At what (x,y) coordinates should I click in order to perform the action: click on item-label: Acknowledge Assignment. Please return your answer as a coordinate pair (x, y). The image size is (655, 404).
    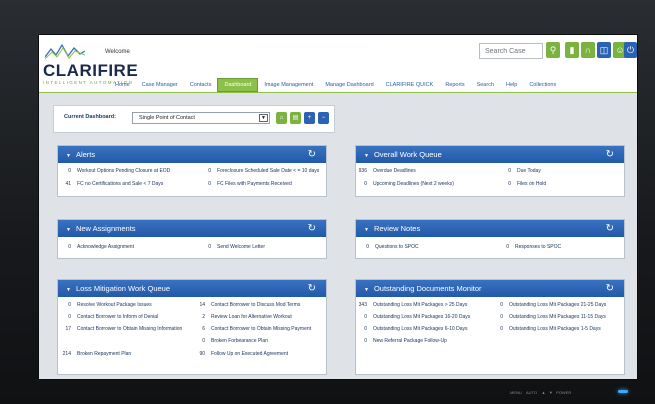
    Looking at the image, I should click on (105, 247).